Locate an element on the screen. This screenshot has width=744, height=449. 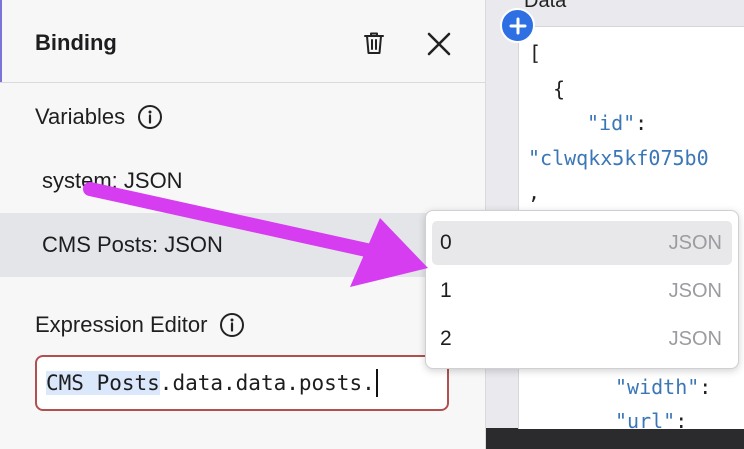
trash-icon is located at coordinates (374, 43).